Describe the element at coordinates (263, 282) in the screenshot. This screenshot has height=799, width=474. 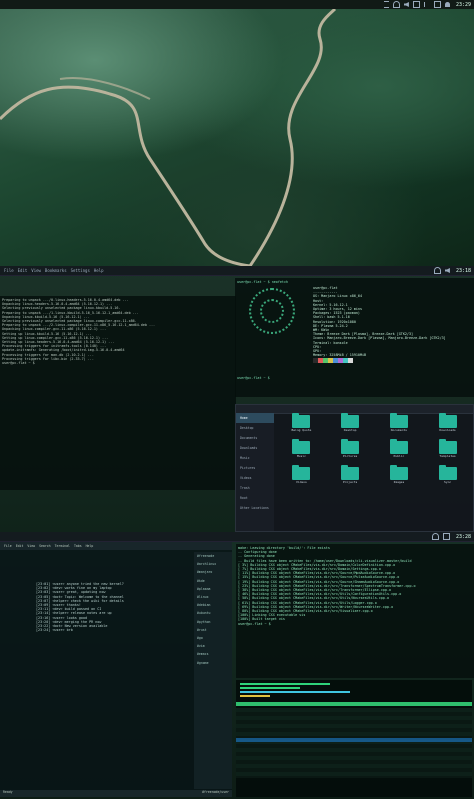
I see `prompt-line: user@pc-flat ~ $ neofetch` at that location.